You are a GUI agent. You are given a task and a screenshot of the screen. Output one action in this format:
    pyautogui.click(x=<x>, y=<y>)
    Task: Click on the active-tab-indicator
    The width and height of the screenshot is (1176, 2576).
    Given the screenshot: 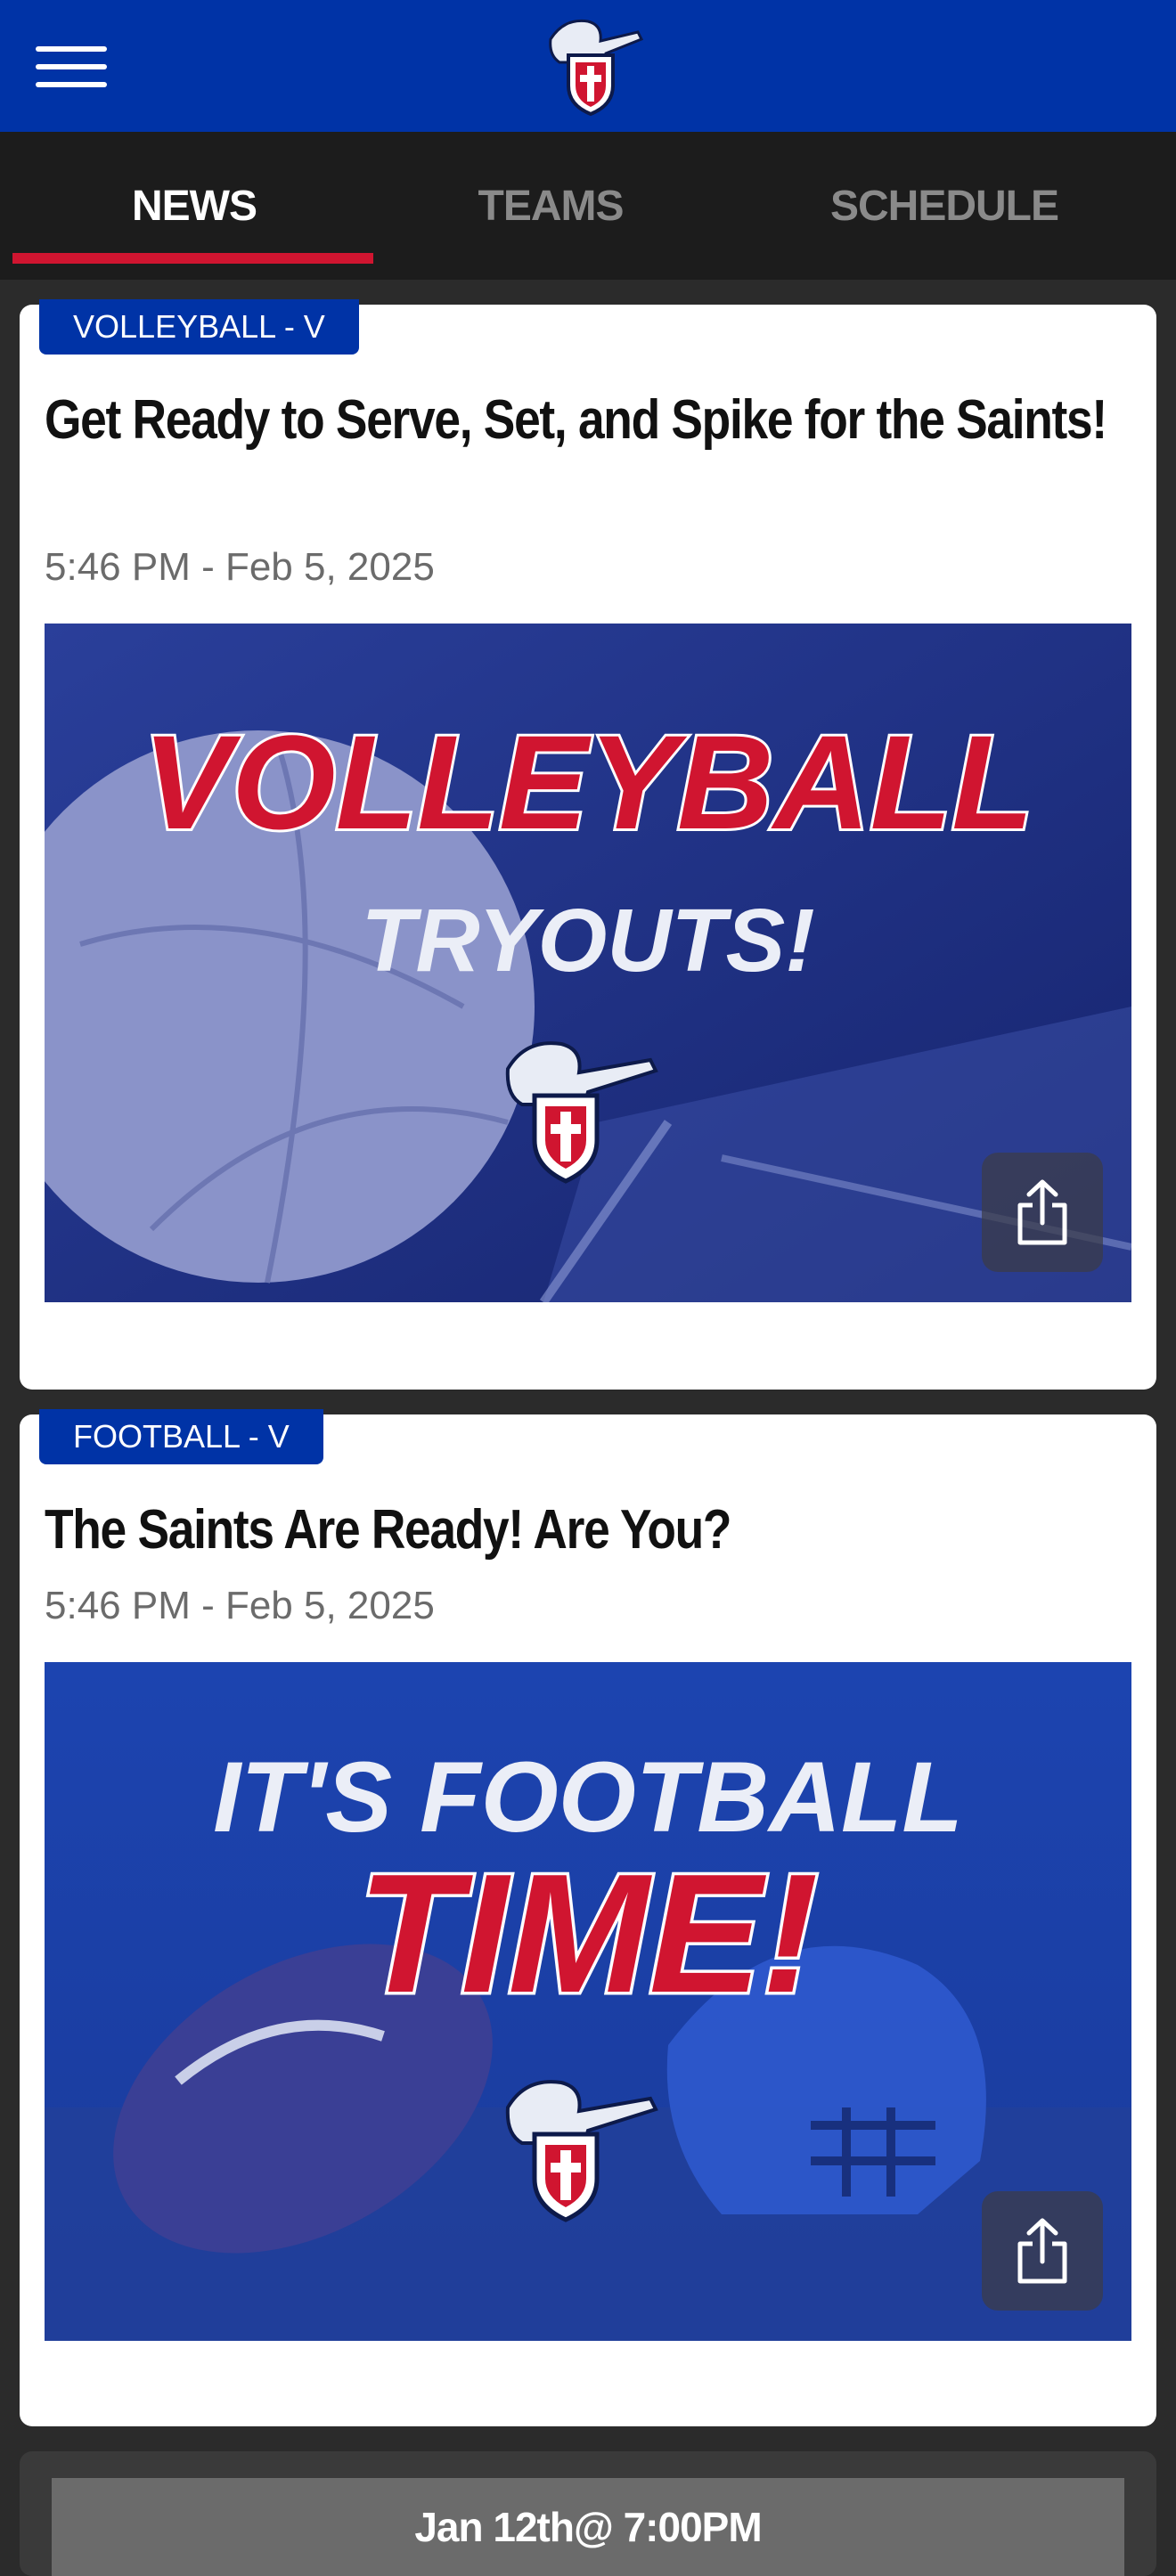 What is the action you would take?
    pyautogui.click(x=192, y=258)
    